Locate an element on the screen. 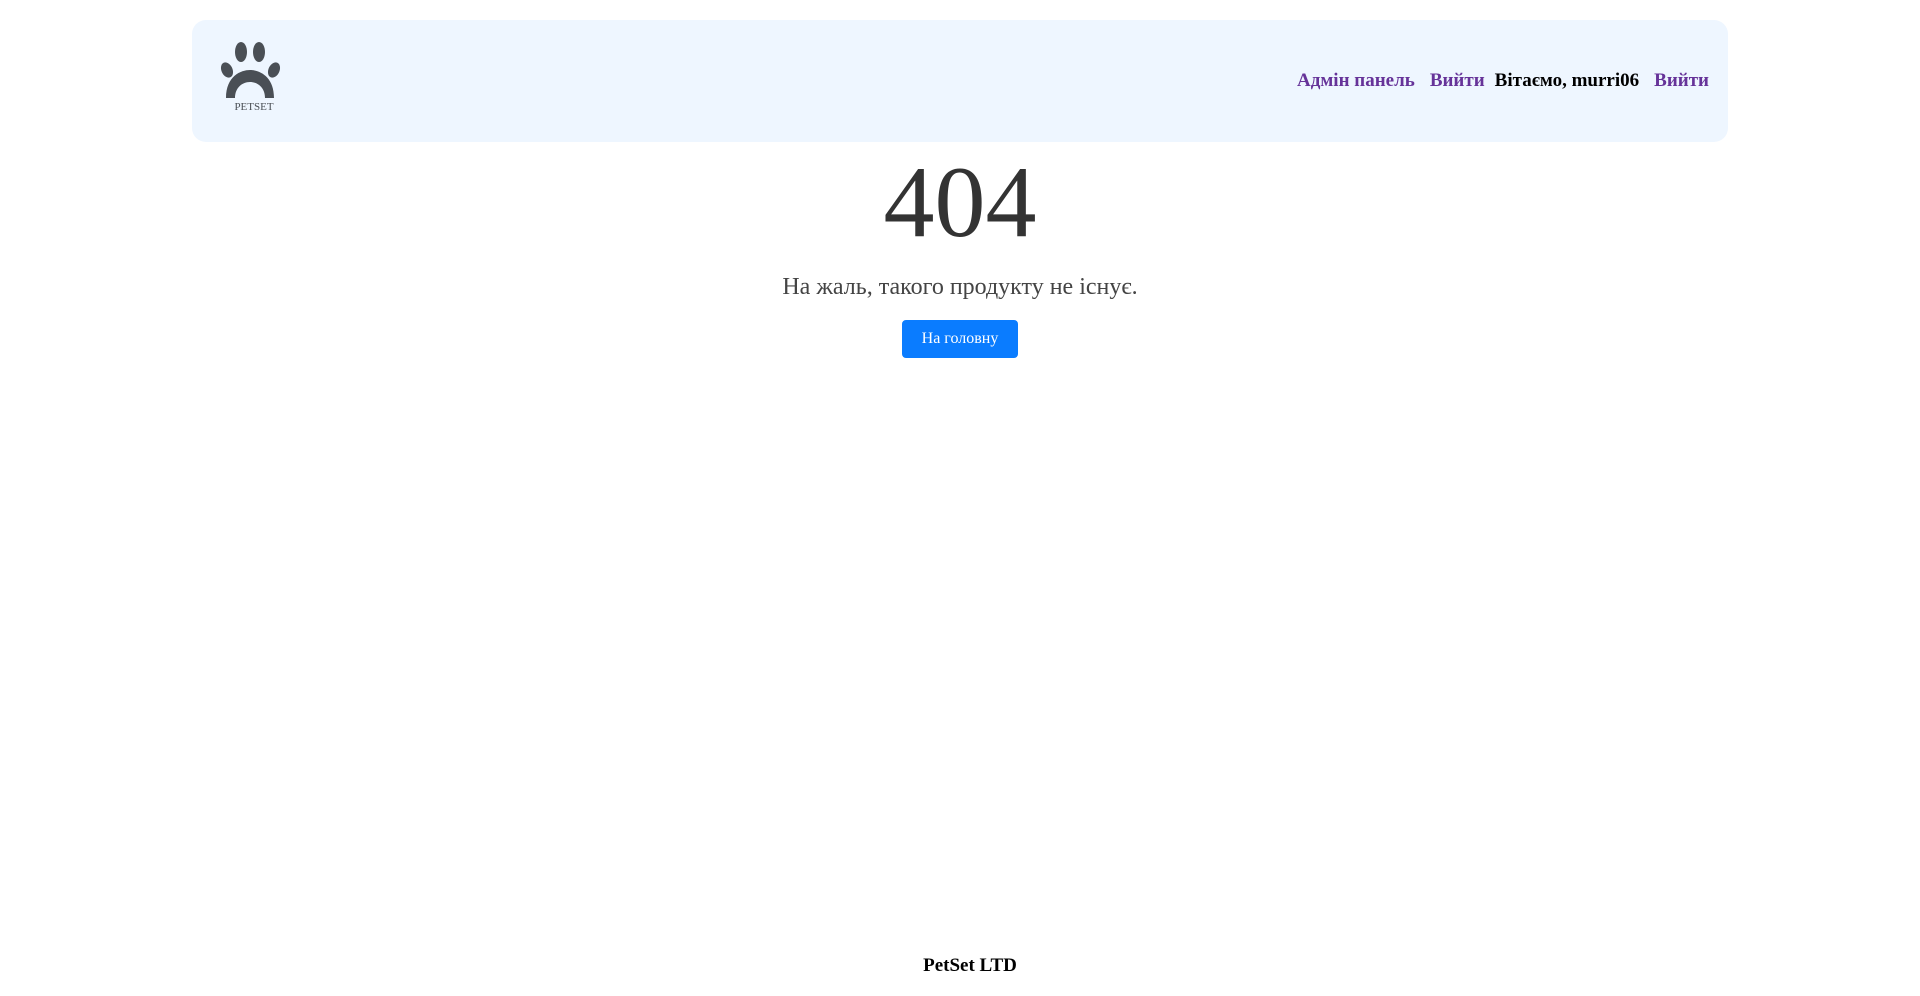  logo-link: PETSET is located at coordinates (254, 80).